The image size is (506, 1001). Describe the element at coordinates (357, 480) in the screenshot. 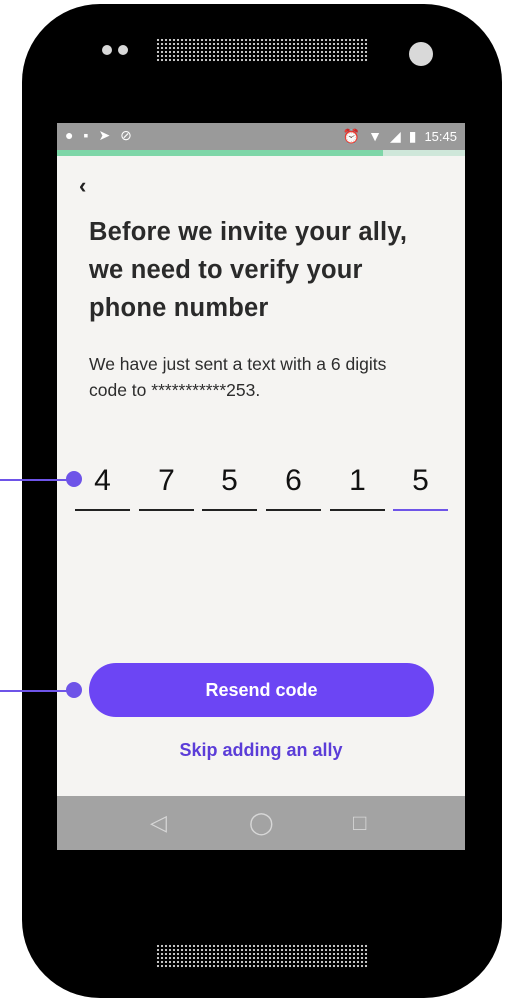

I see `otp-digit: 1` at that location.